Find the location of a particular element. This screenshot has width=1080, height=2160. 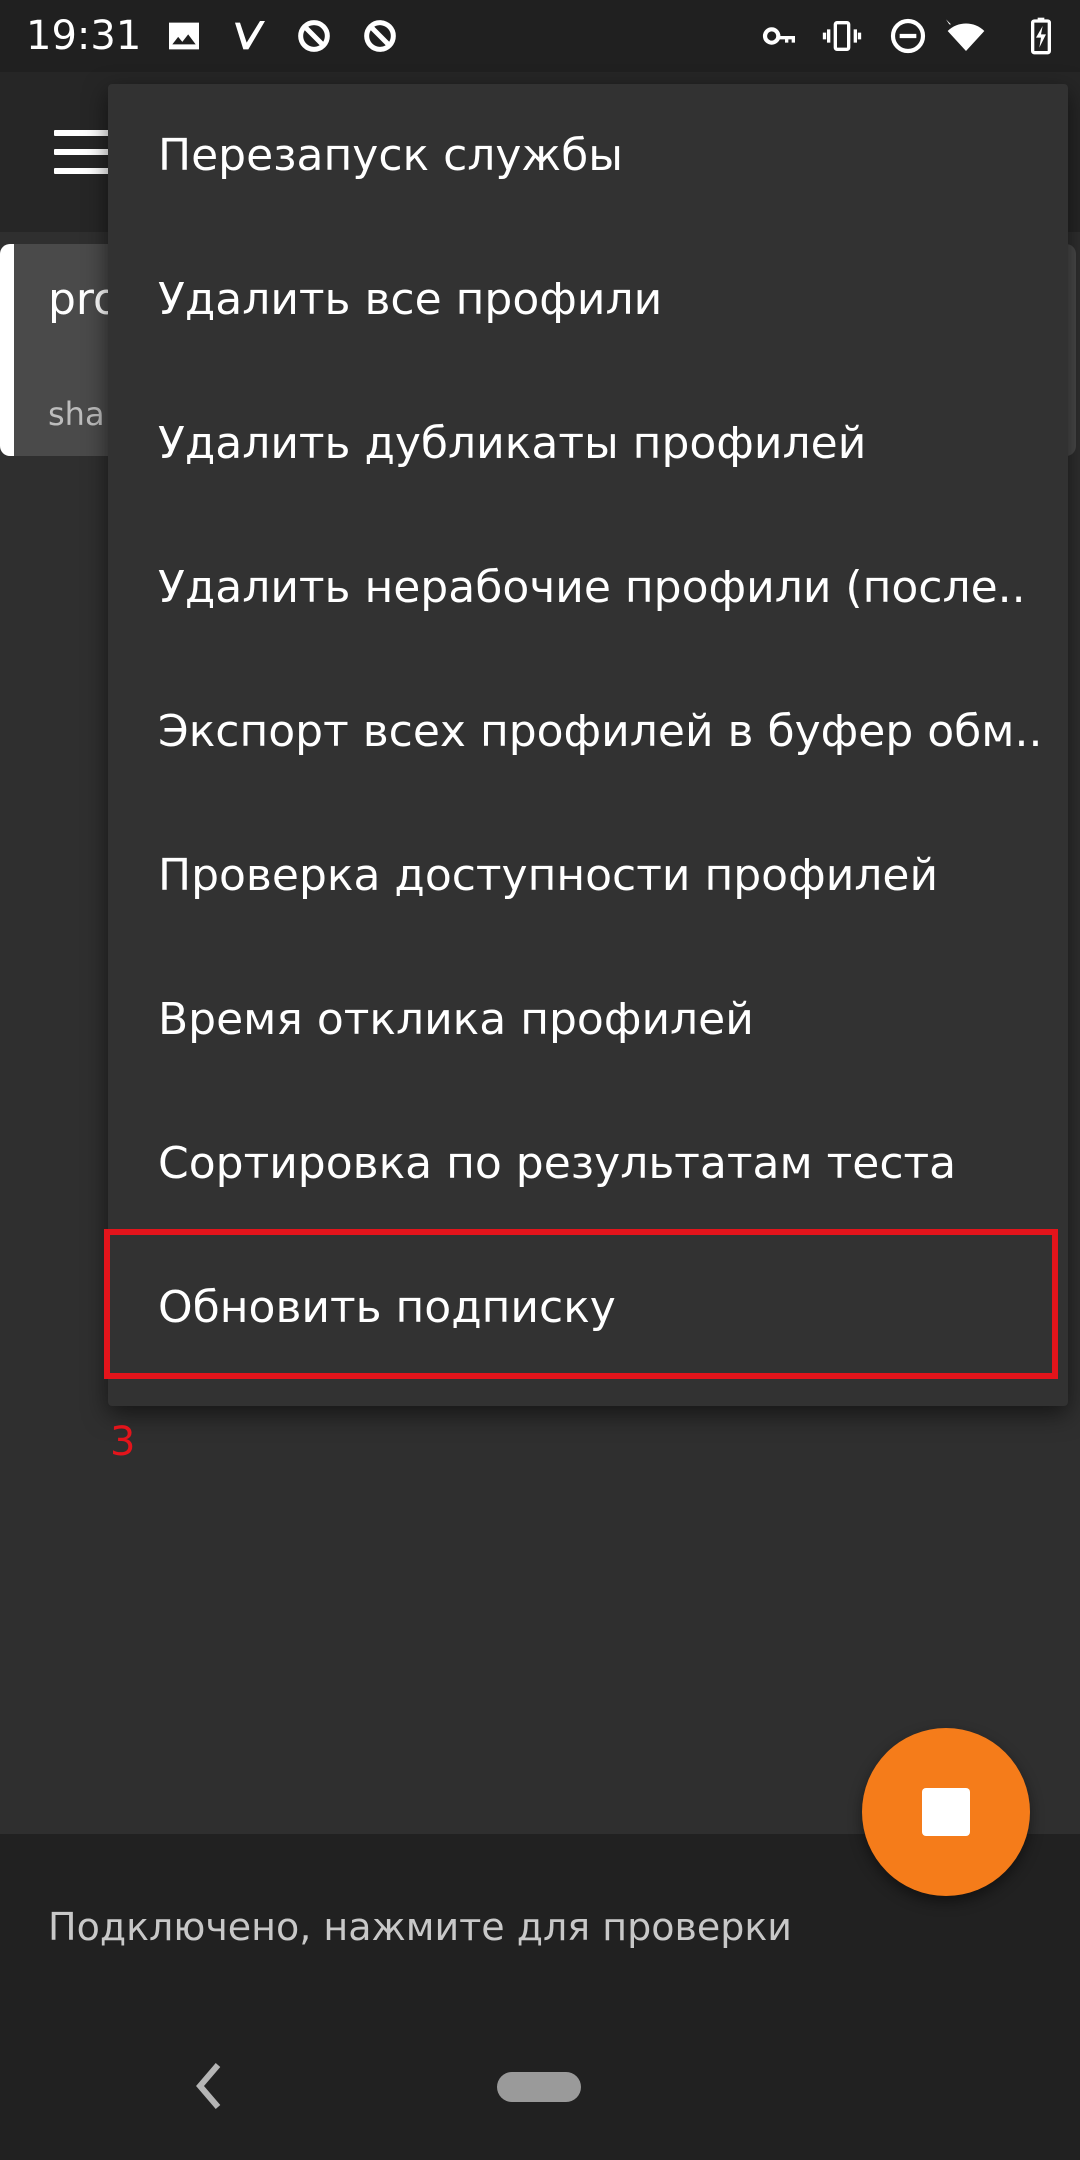

menu-item-delete-duplicate-profiles: Удалить дубликаты профилей is located at coordinates (588, 444).